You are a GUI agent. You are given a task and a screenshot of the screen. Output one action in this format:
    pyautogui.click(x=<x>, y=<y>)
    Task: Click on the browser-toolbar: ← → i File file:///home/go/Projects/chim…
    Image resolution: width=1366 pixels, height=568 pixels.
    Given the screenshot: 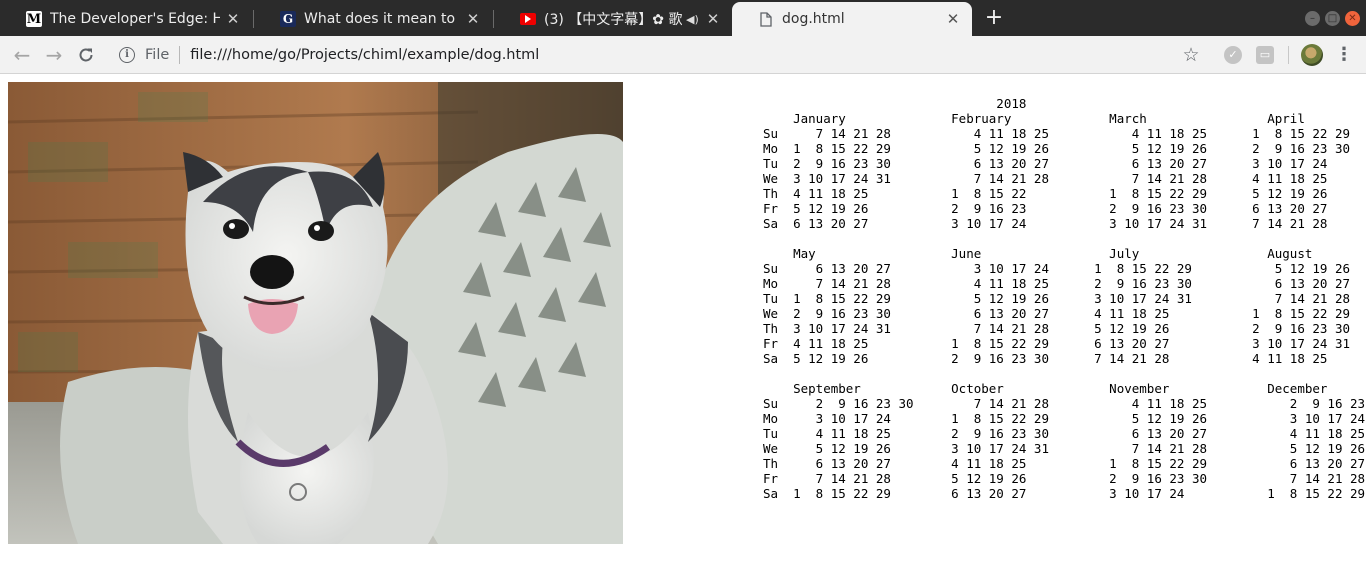 What is the action you would take?
    pyautogui.click(x=683, y=55)
    